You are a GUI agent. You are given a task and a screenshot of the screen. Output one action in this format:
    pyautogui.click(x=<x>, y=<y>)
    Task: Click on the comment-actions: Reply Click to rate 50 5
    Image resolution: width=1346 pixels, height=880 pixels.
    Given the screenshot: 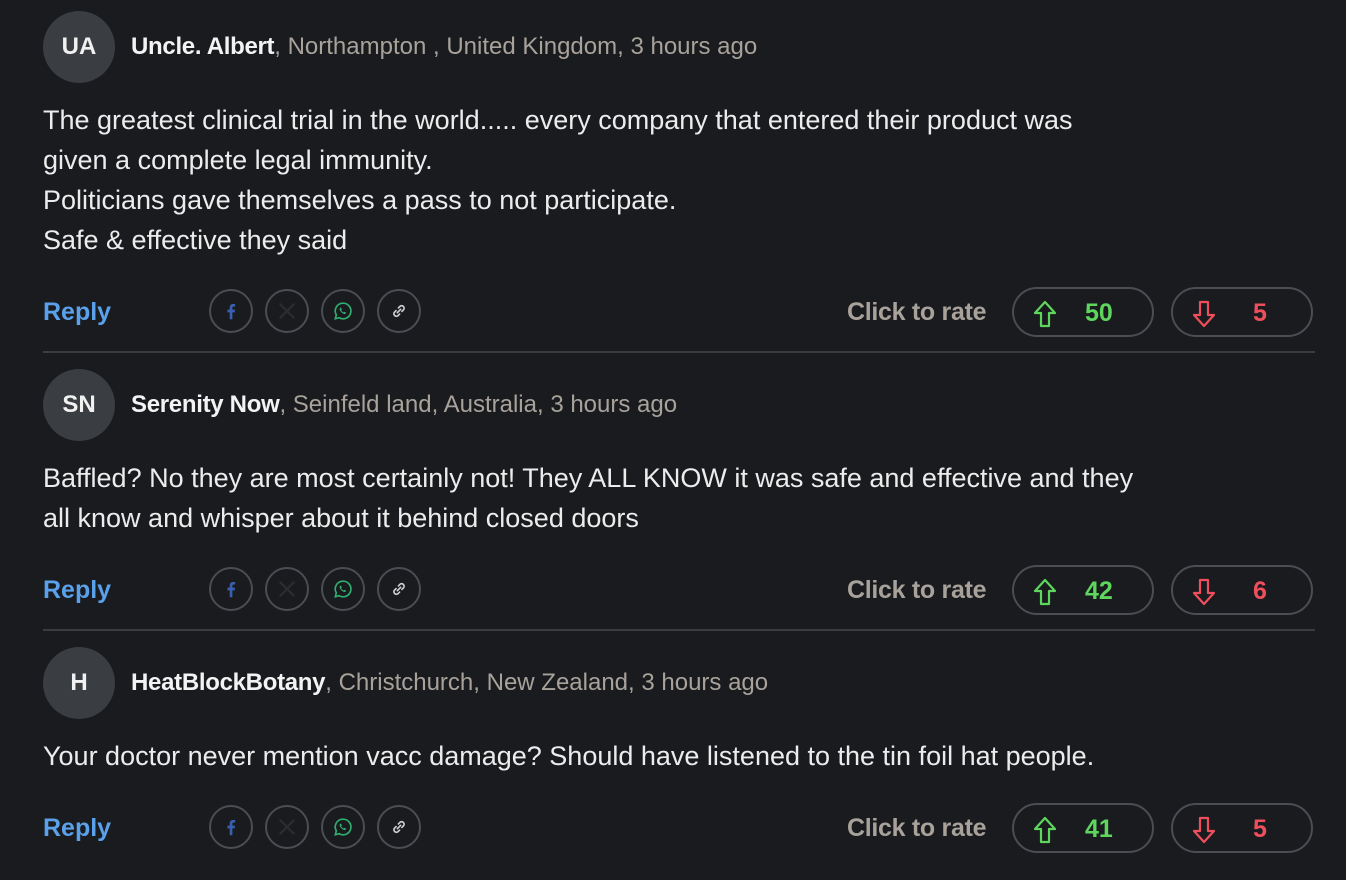 What is the action you would take?
    pyautogui.click(x=679, y=313)
    